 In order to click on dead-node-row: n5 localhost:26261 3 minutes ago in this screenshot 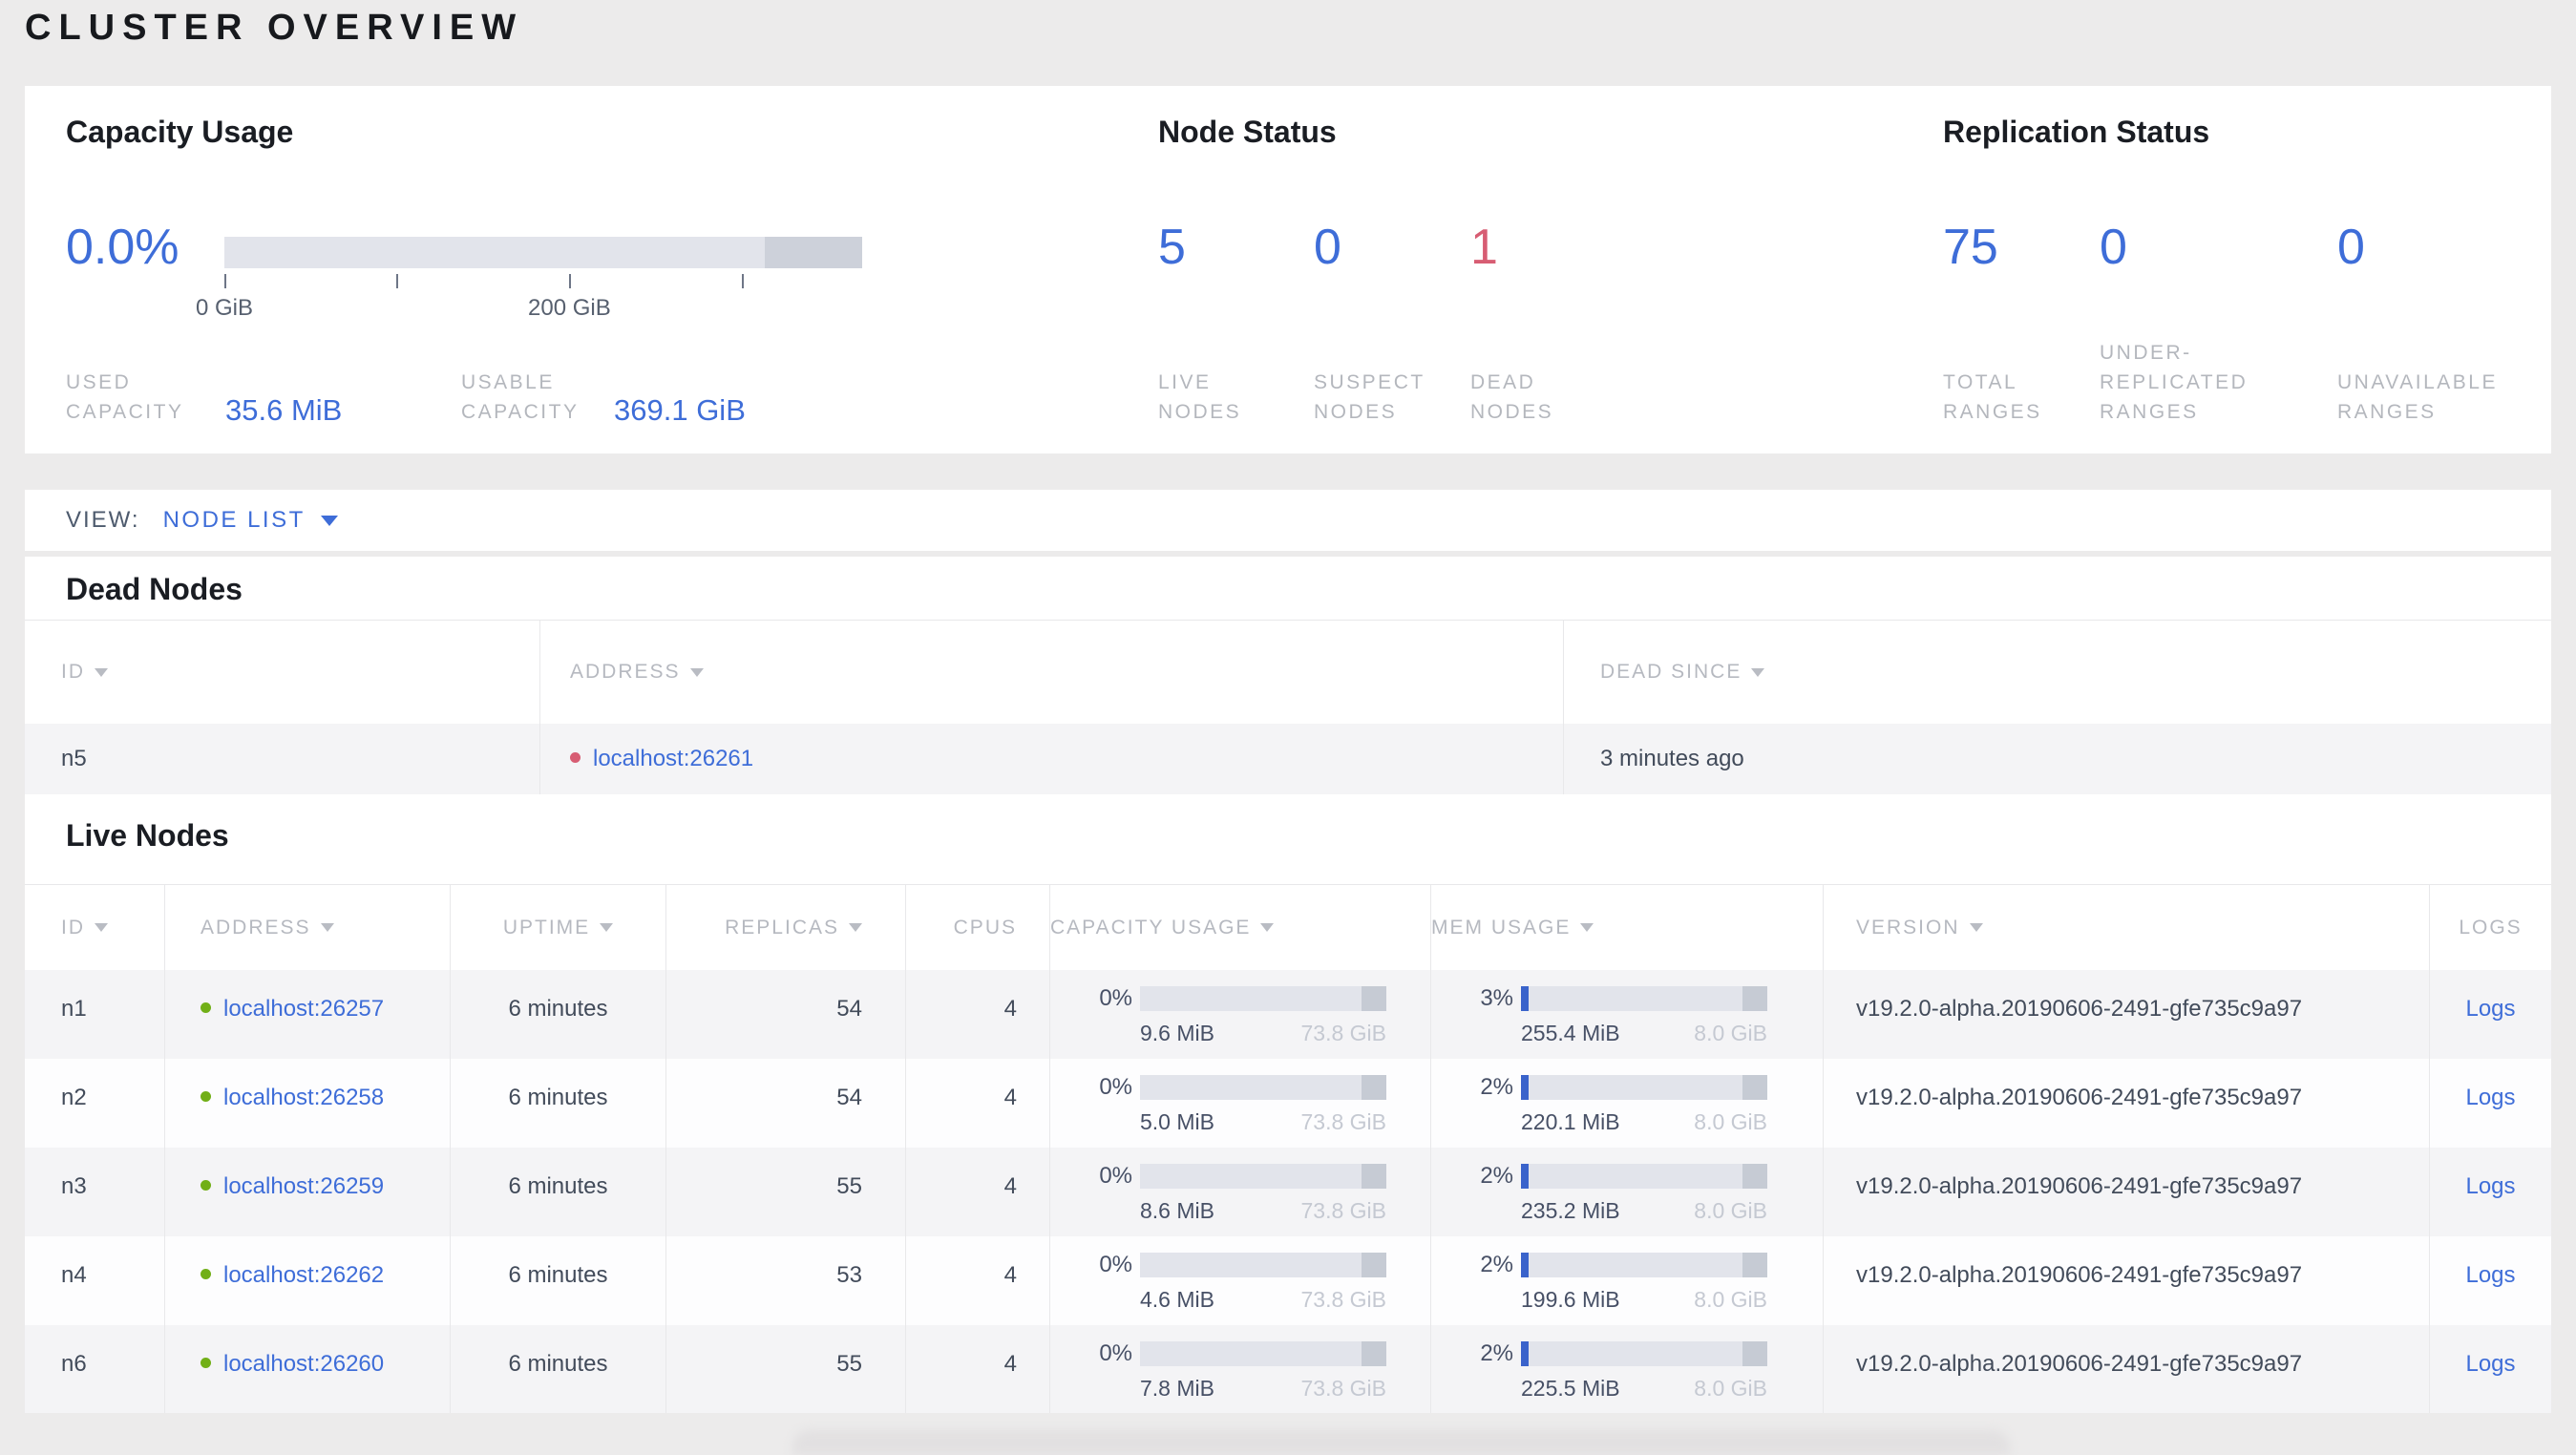, I will do `click(1288, 759)`.